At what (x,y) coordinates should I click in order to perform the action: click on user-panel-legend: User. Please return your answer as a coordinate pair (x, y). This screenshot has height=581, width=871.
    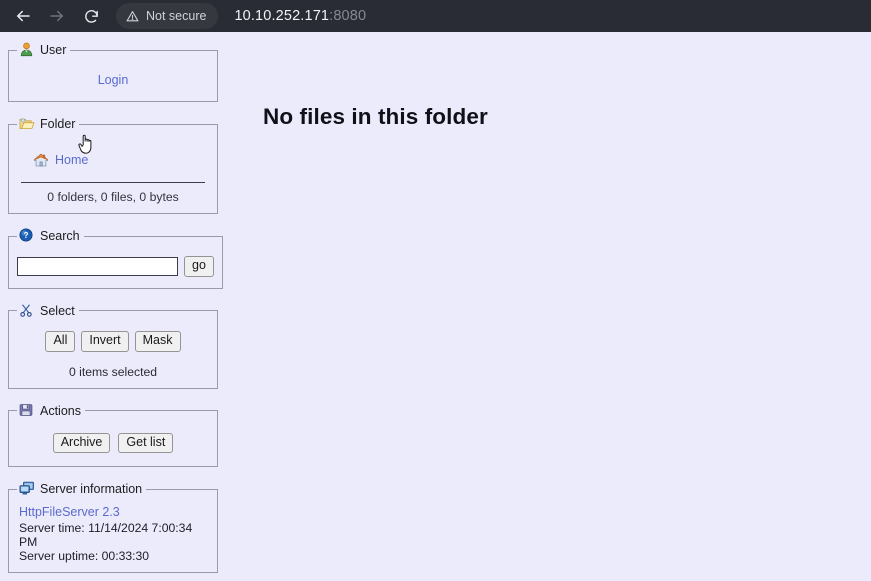
    Looking at the image, I should click on (43, 50).